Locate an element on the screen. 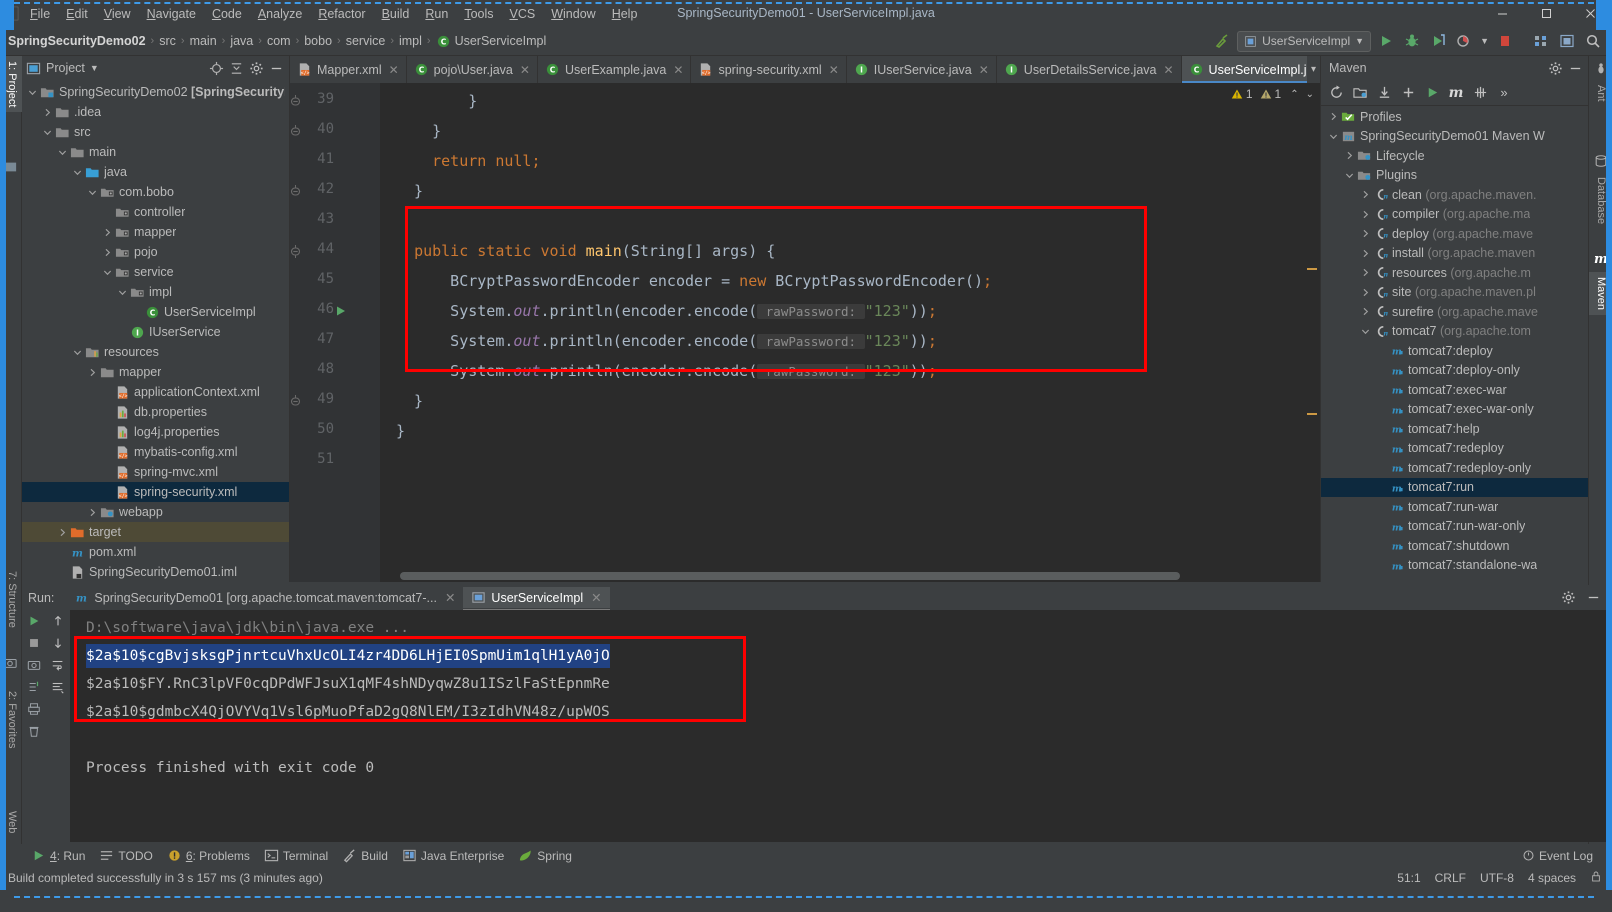 The height and width of the screenshot is (912, 1612). tree-node-combobo: com.bobo is located at coordinates (155, 192).